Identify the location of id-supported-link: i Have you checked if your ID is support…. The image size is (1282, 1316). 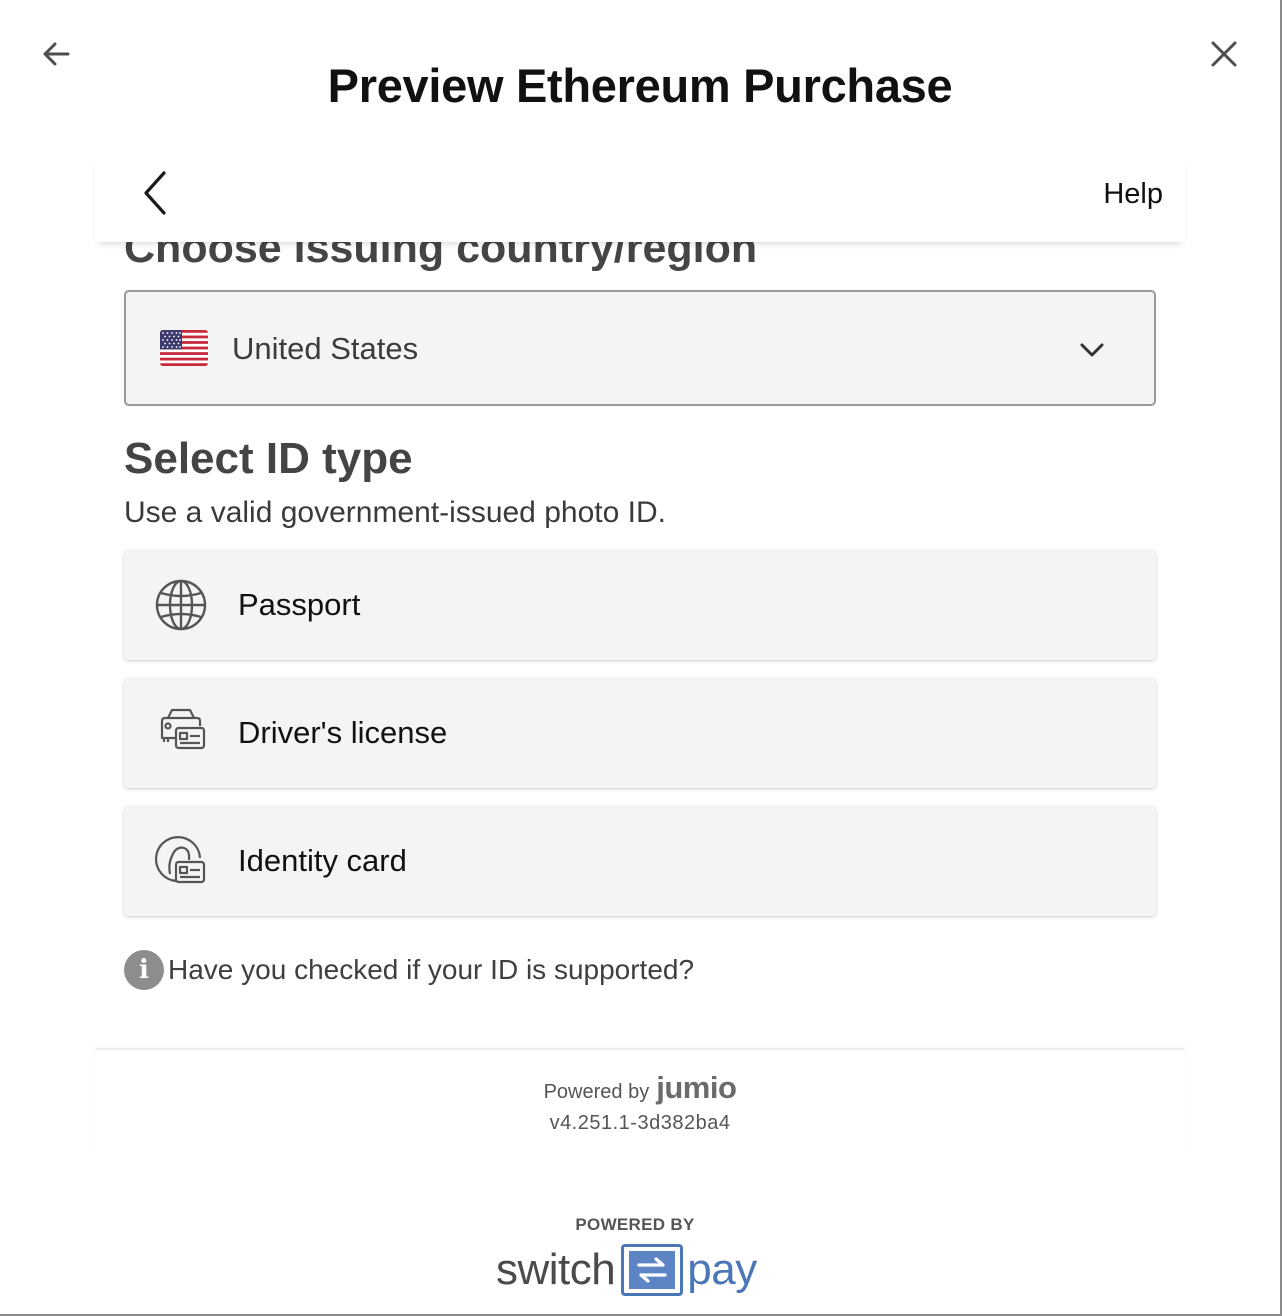
(409, 970).